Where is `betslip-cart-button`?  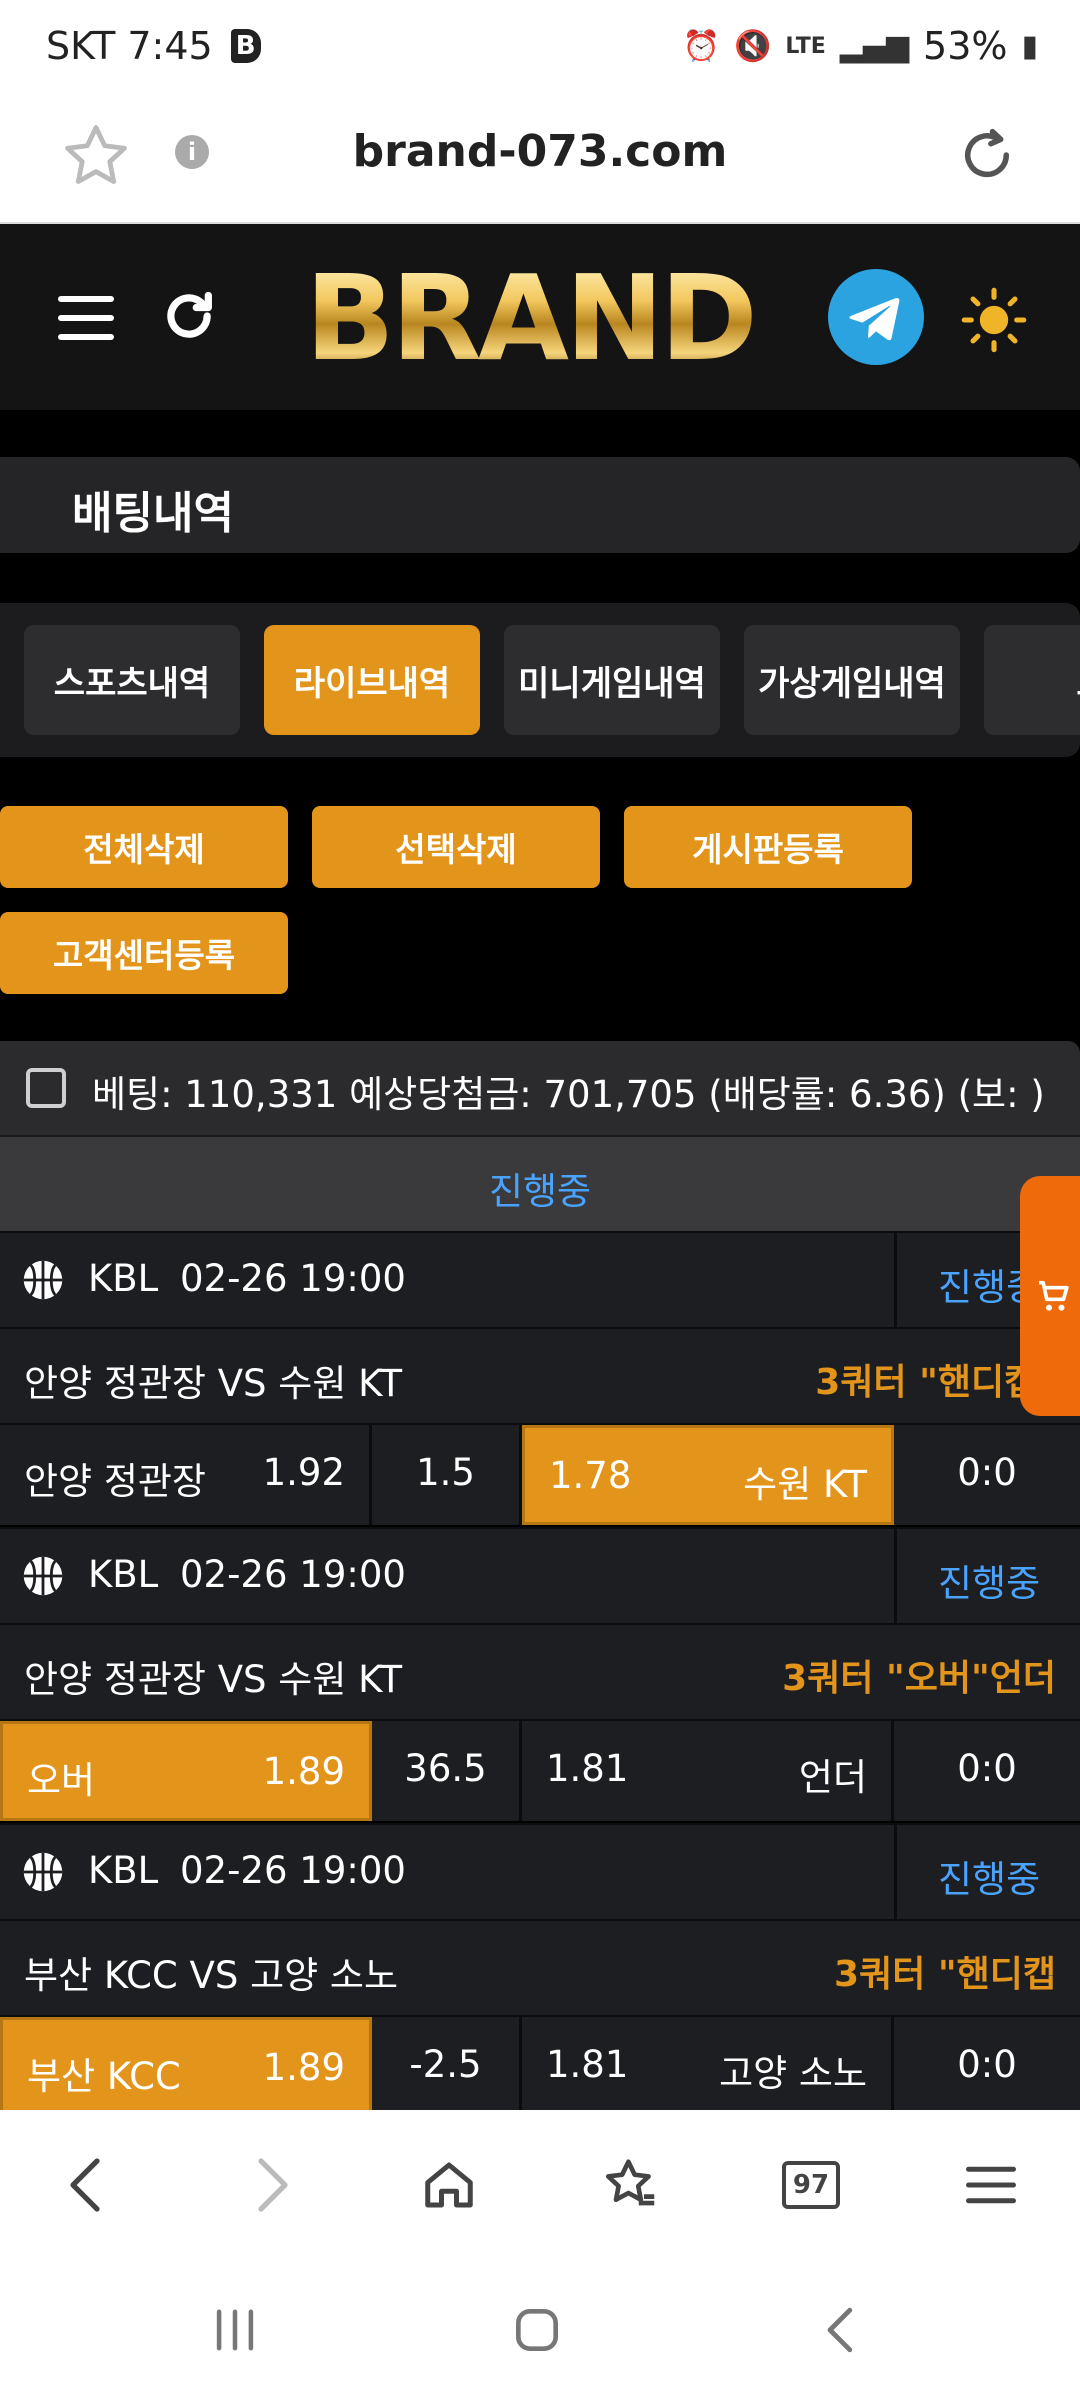
betslip-cart-button is located at coordinates (1050, 1296).